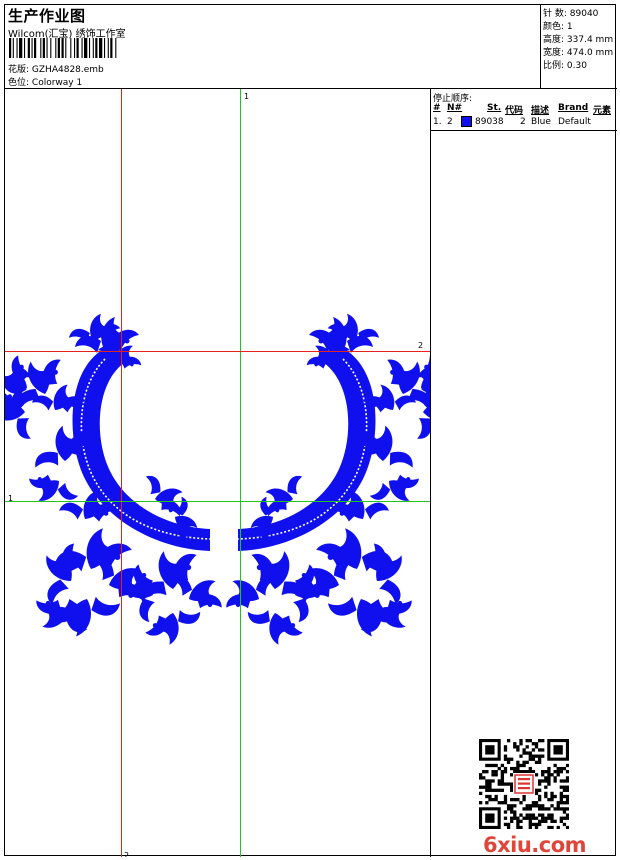  What do you see at coordinates (590, 53) in the screenshot?
I see `width-value: 474.0 mm` at bounding box center [590, 53].